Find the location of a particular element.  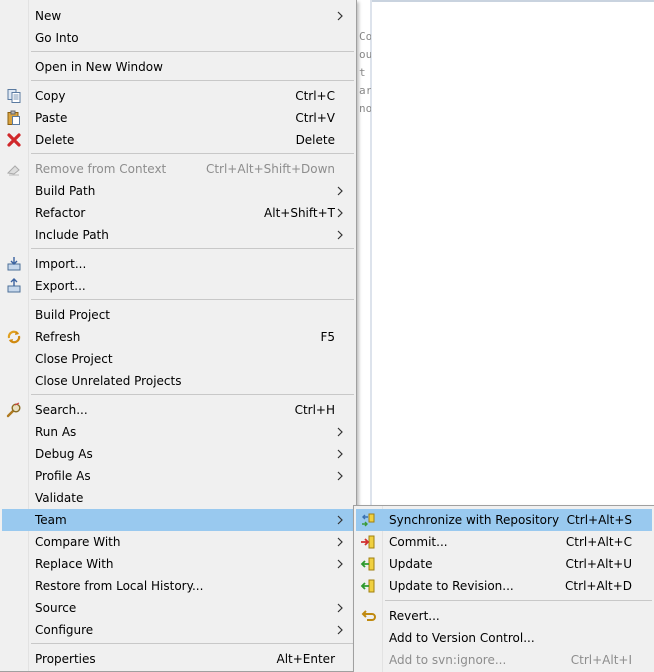

export-icon is located at coordinates (14, 285).